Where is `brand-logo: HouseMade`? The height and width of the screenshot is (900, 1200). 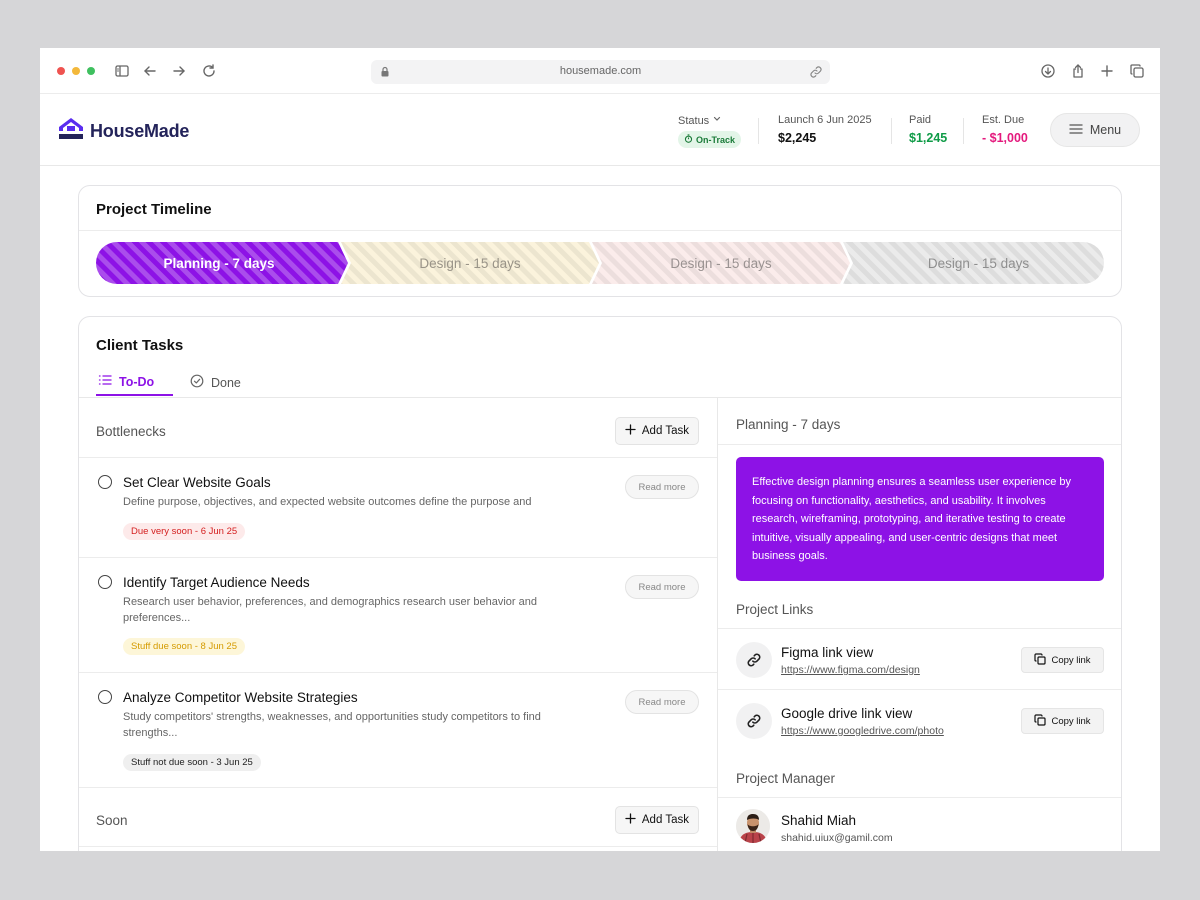
brand-logo: HouseMade is located at coordinates (123, 131).